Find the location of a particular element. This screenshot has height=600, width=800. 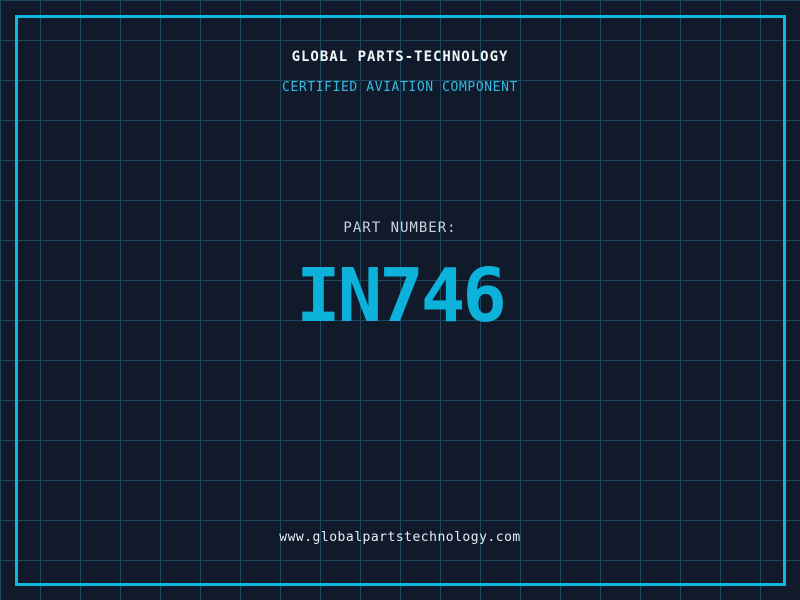

part-number-label: PART NUMBER: is located at coordinates (400, 228).